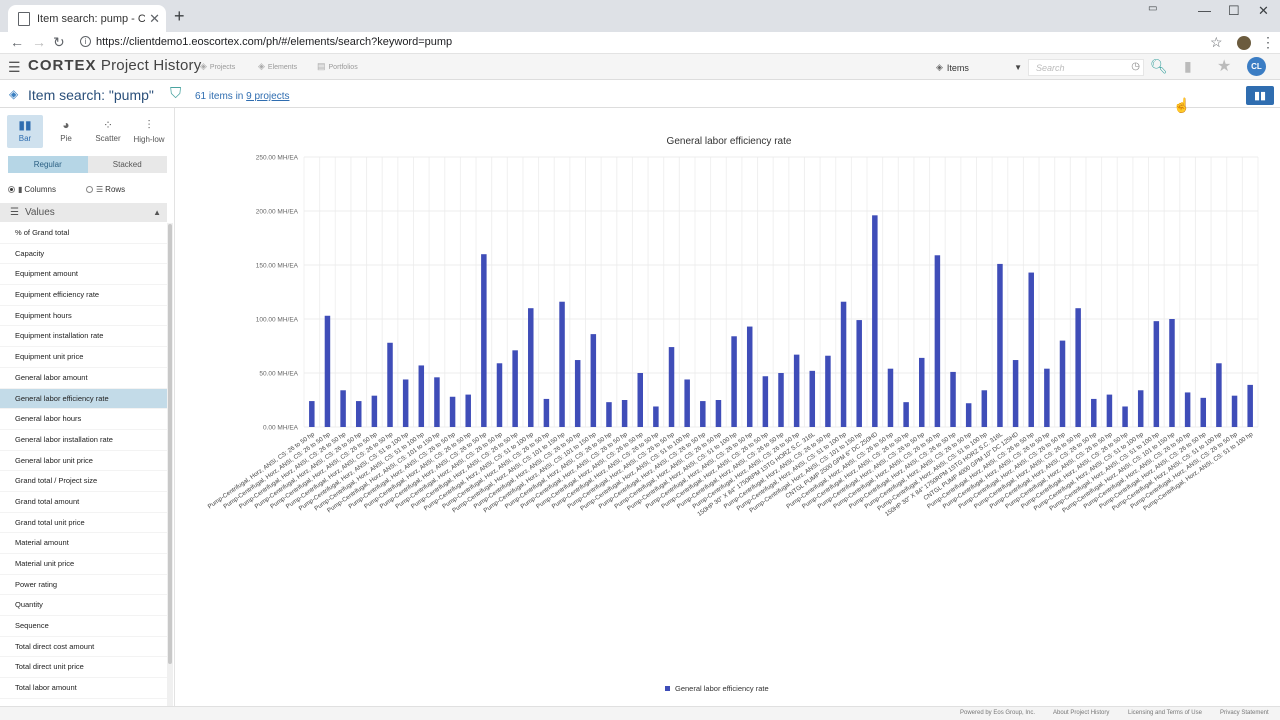 Image resolution: width=1280 pixels, height=720 pixels. Describe the element at coordinates (1081, 713) in the screenshot. I see `footer-about-link: About Project History` at that location.